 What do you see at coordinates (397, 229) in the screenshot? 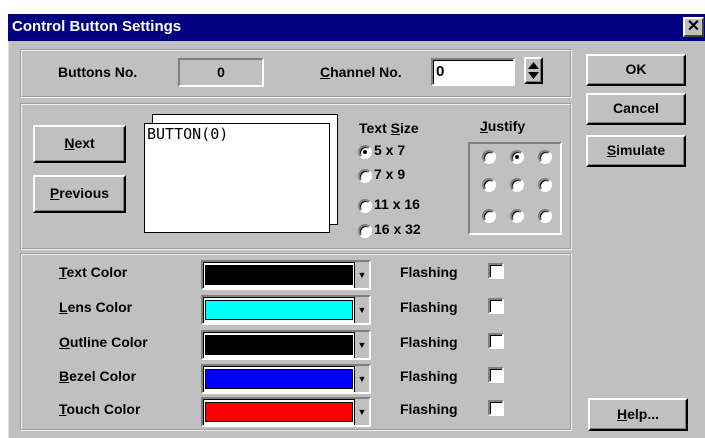
I see `text-size-option-label: 16 x 32` at bounding box center [397, 229].